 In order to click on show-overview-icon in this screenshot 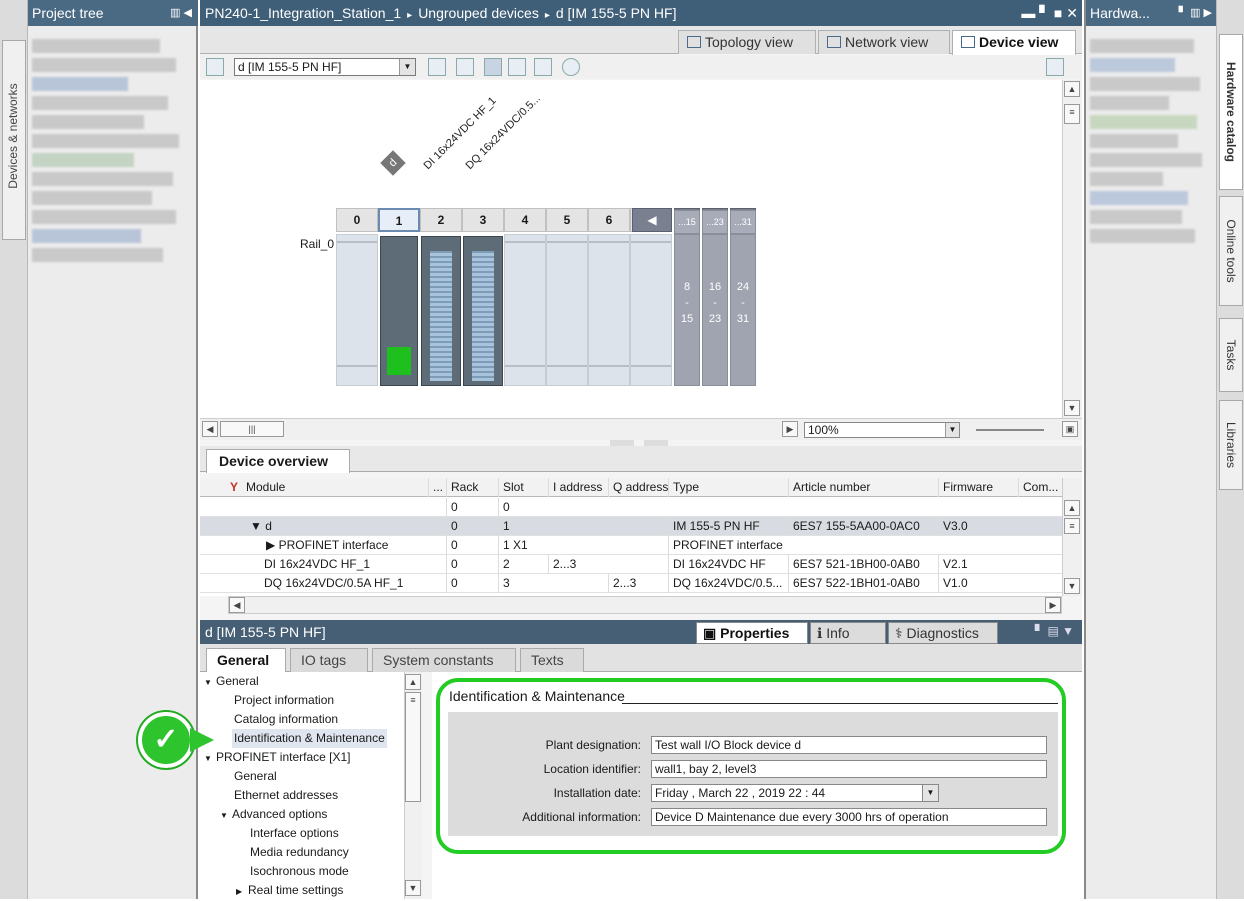, I will do `click(437, 67)`.